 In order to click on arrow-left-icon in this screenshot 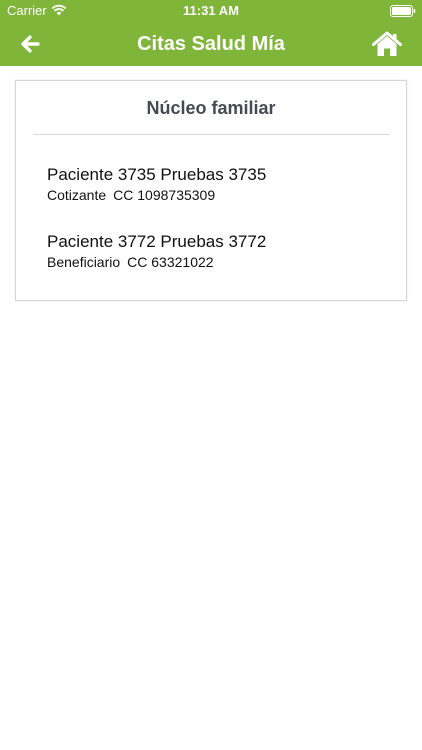, I will do `click(30, 44)`.